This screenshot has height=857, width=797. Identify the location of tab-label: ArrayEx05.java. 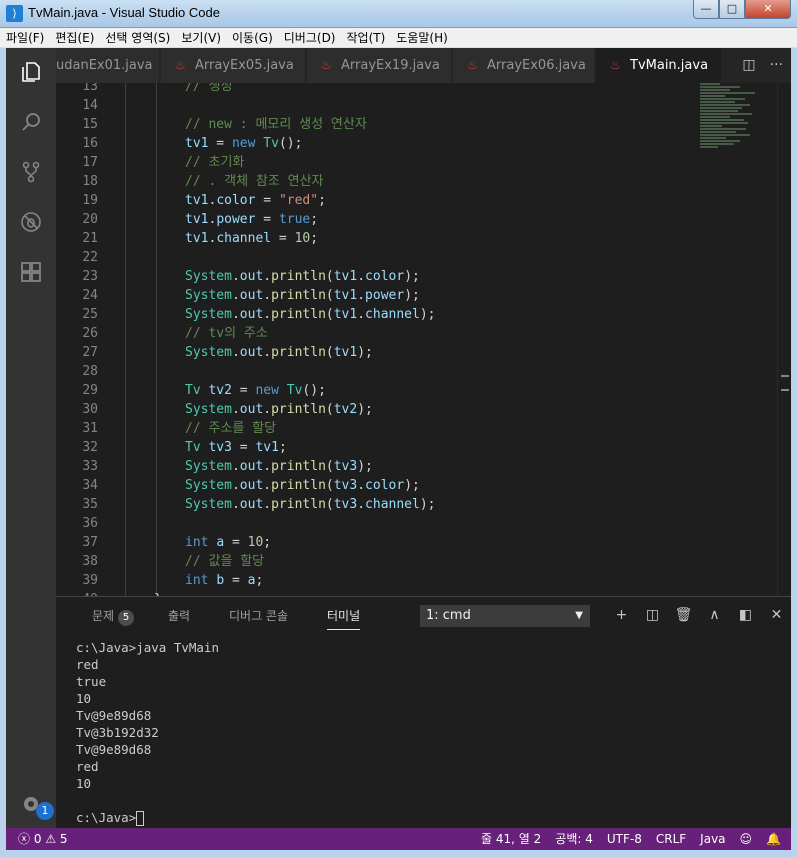
(244, 65).